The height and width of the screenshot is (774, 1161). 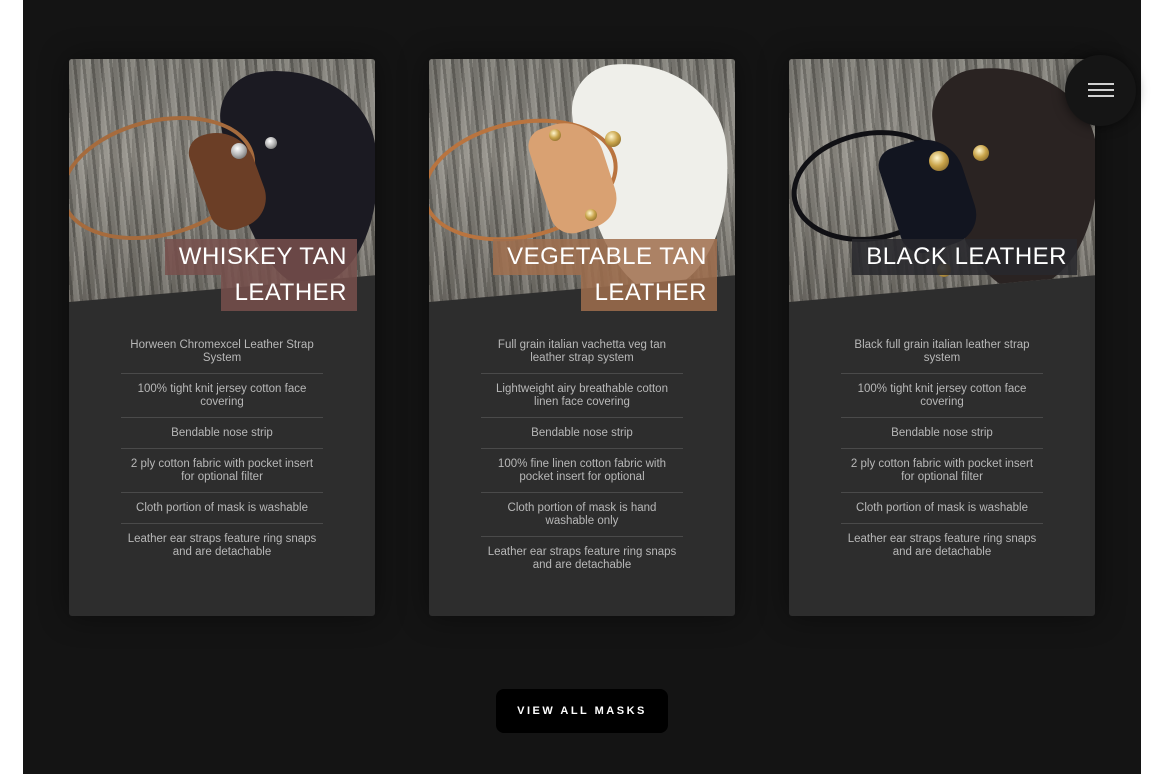 I want to click on menu-button, so click(x=1100, y=90).